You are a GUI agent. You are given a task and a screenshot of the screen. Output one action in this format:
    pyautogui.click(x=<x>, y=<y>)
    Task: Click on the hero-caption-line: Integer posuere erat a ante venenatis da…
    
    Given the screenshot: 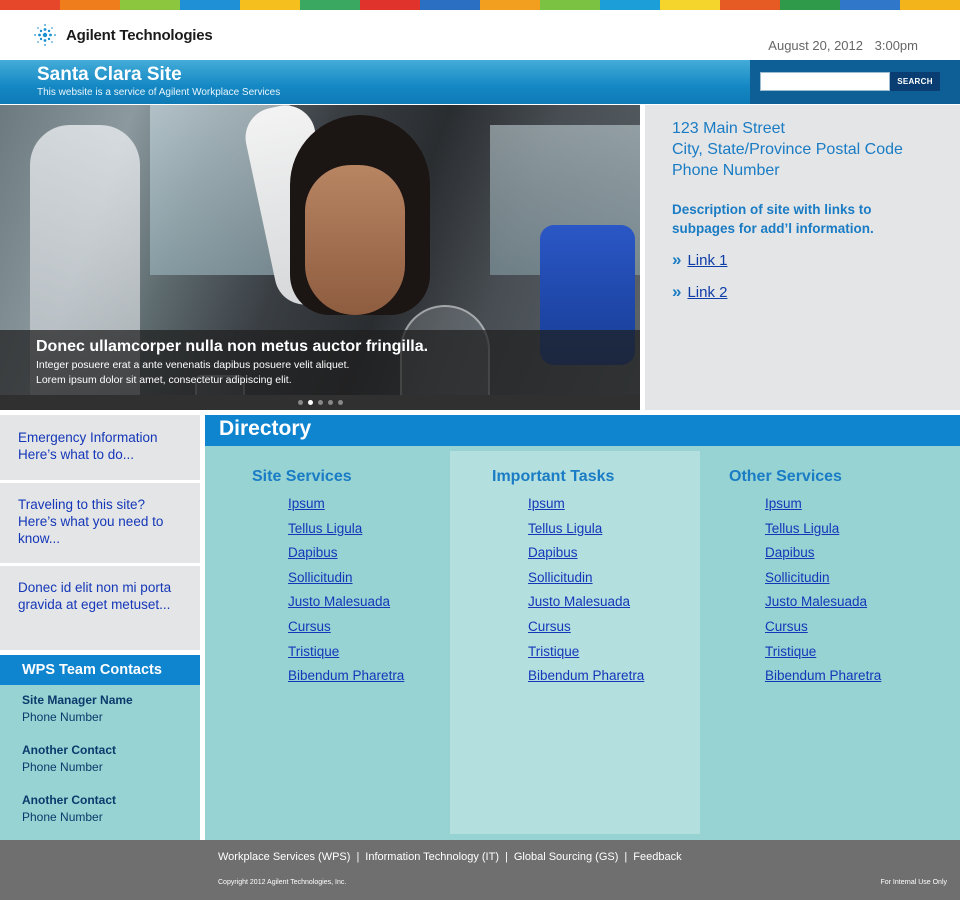 What is the action you would take?
    pyautogui.click(x=193, y=365)
    